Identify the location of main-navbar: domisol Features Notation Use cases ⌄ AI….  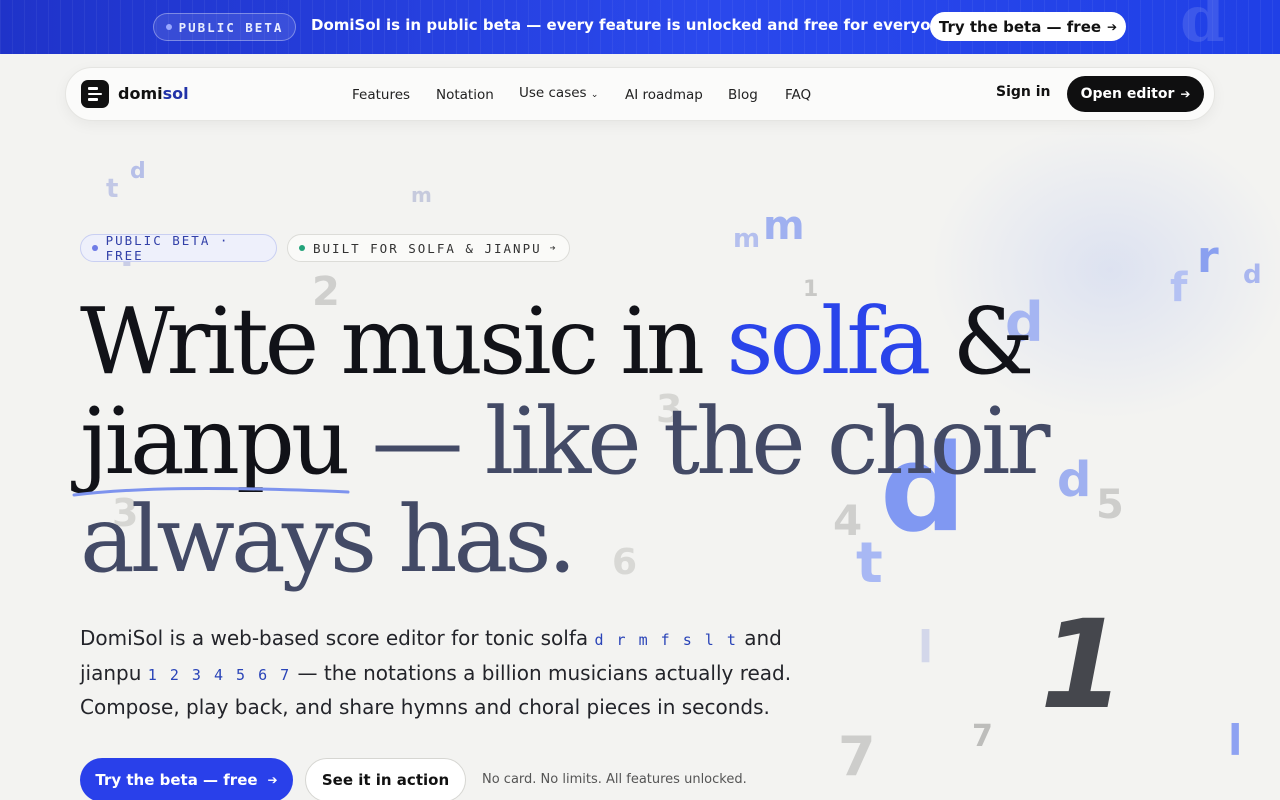
(640, 94).